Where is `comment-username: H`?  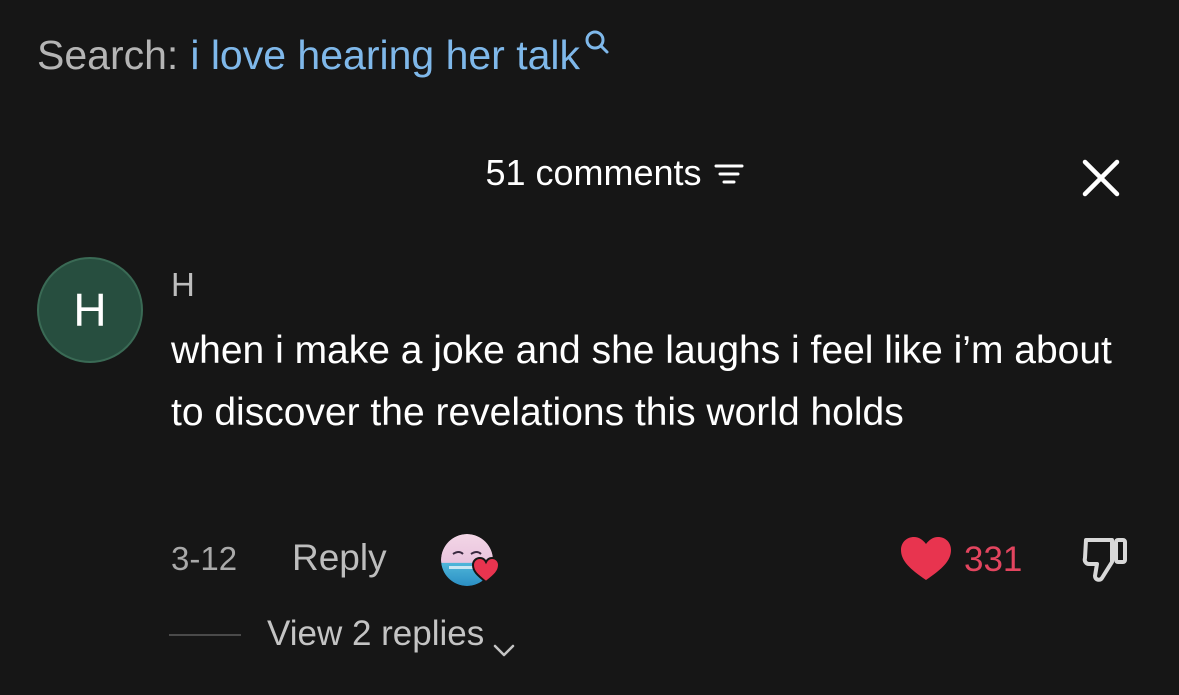 comment-username: H is located at coordinates (183, 285).